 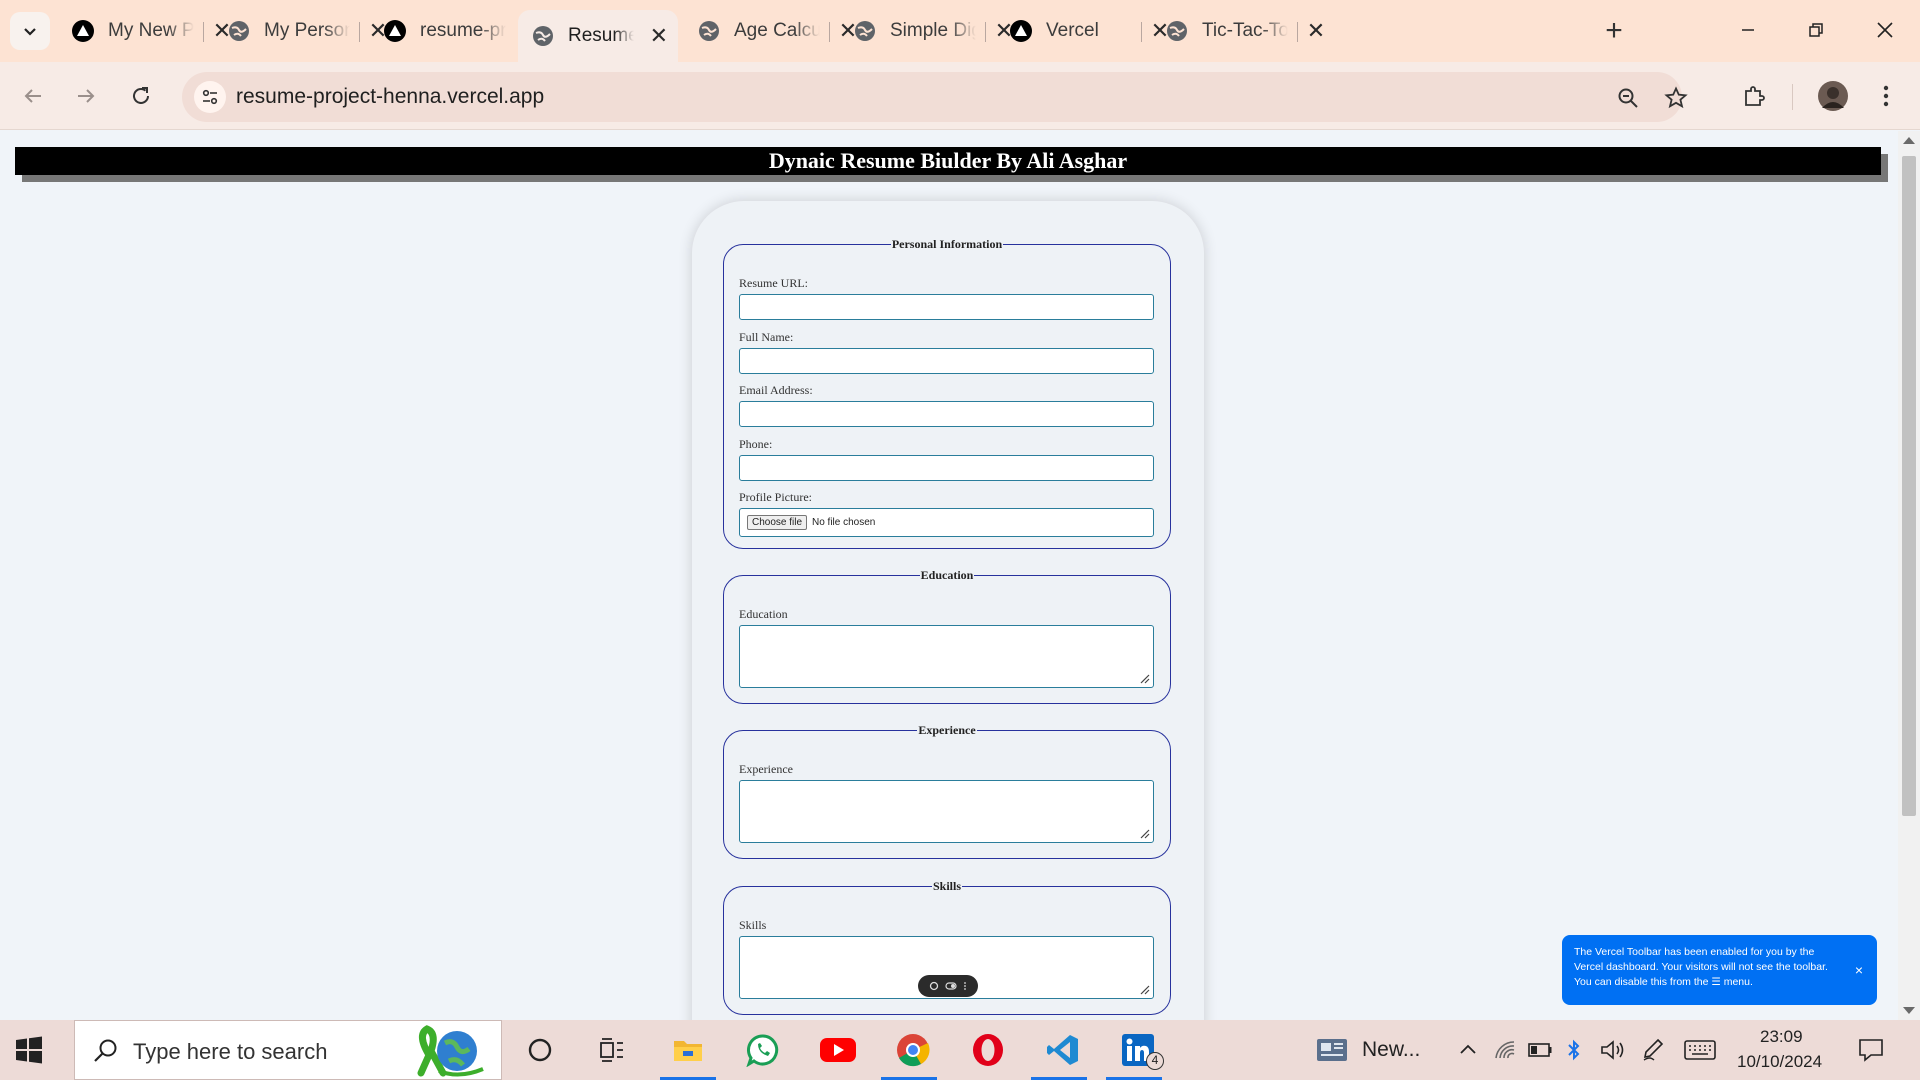 I want to click on education-textarea, so click(x=946, y=656).